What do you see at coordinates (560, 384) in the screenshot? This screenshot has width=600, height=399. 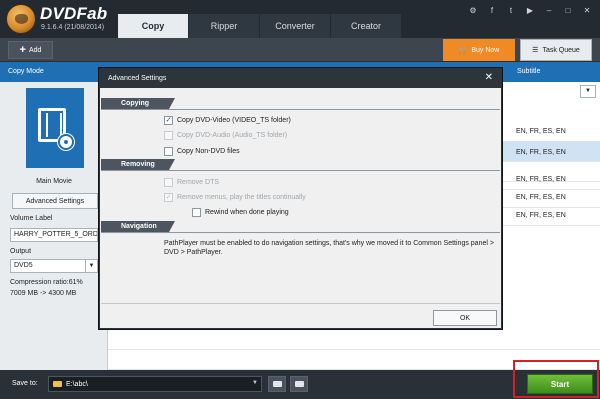 I see `start-button: Start` at bounding box center [560, 384].